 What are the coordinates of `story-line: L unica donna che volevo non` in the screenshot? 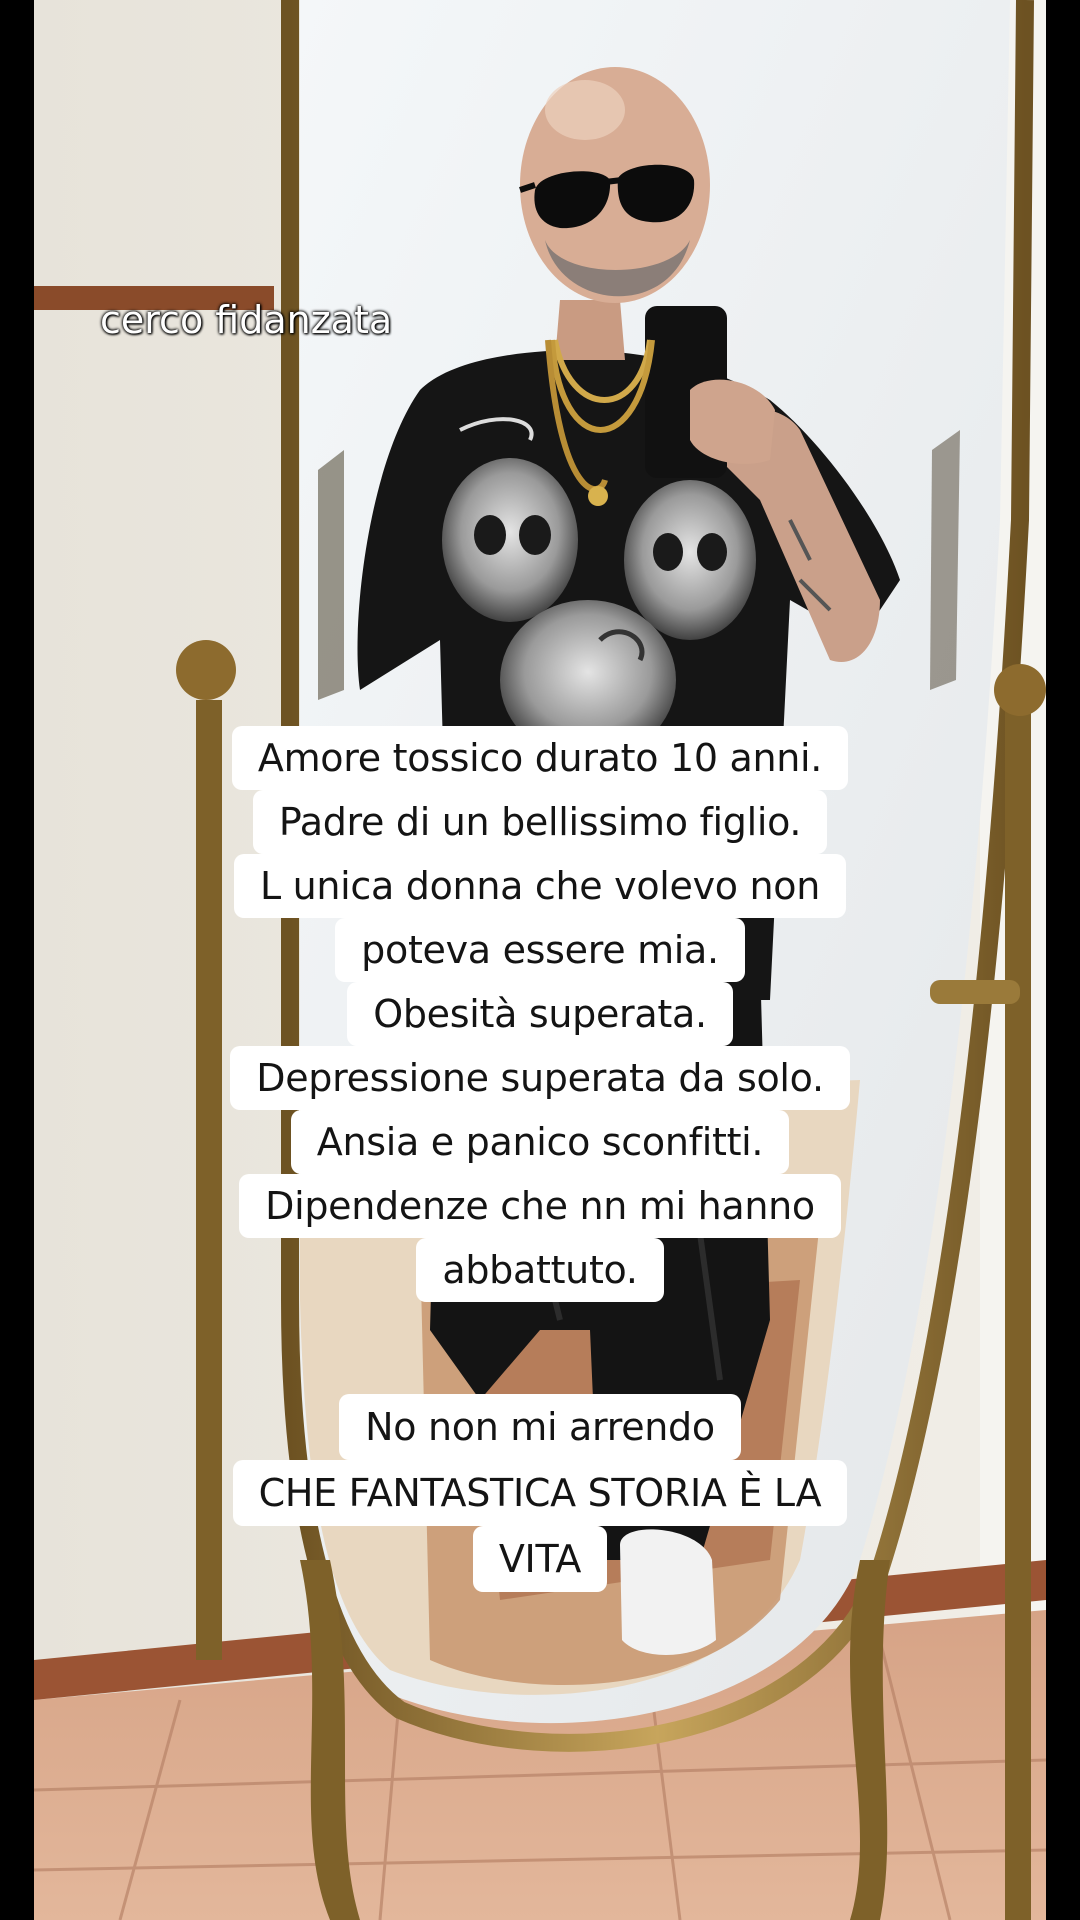 It's located at (540, 886).